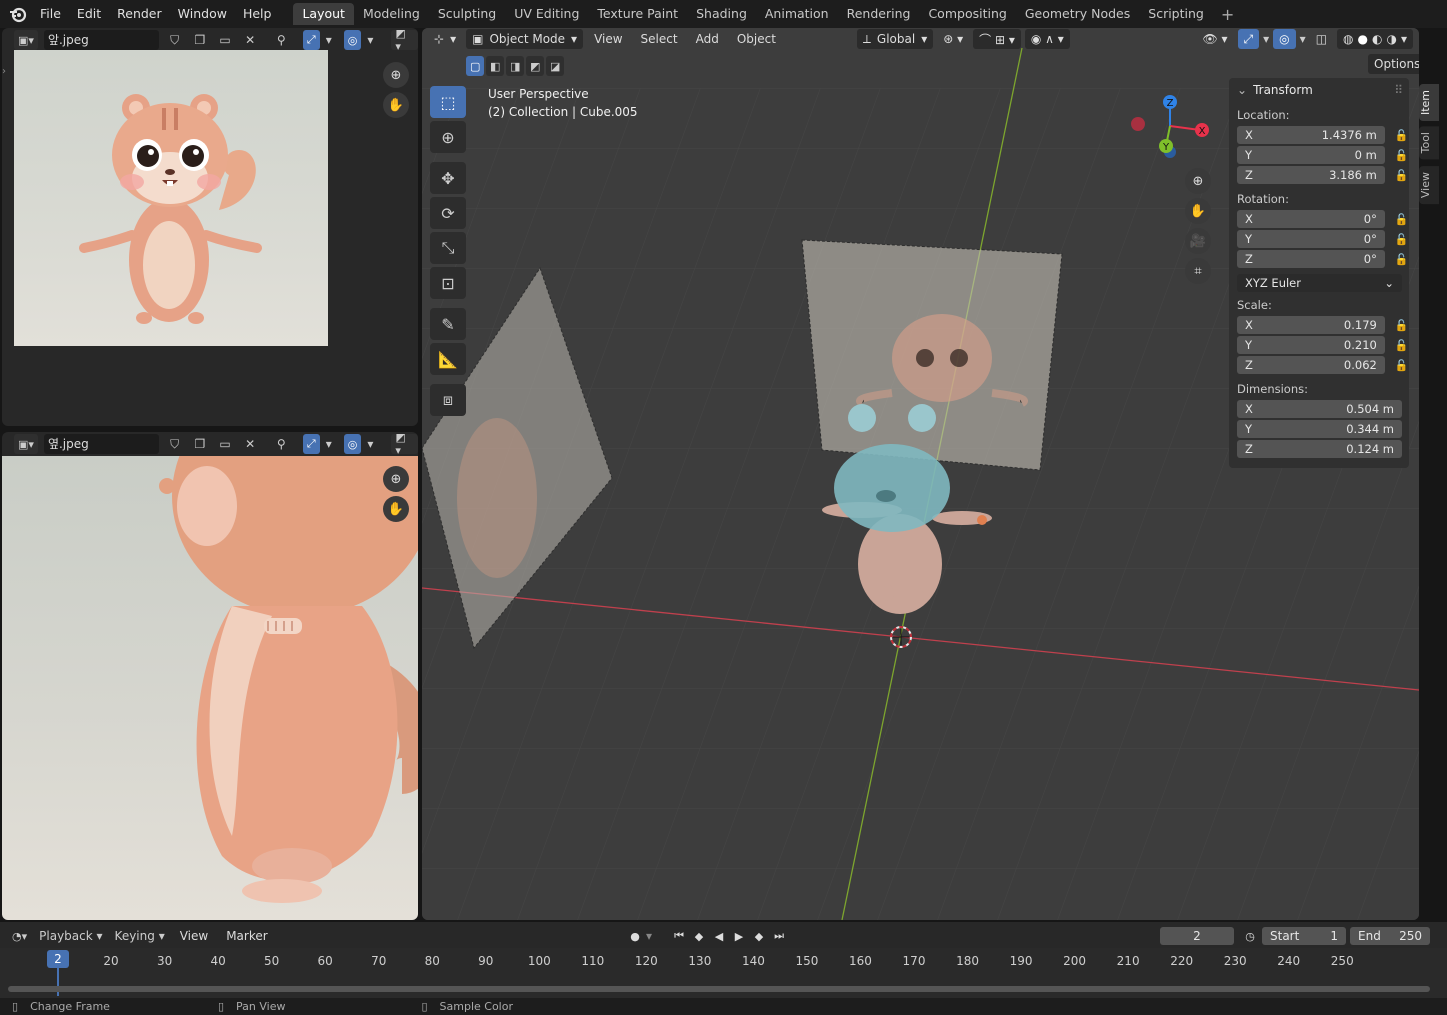 This screenshot has height=1015, width=1447. Describe the element at coordinates (448, 400) in the screenshot. I see `add-cube-tool-icon: ⧈` at that location.